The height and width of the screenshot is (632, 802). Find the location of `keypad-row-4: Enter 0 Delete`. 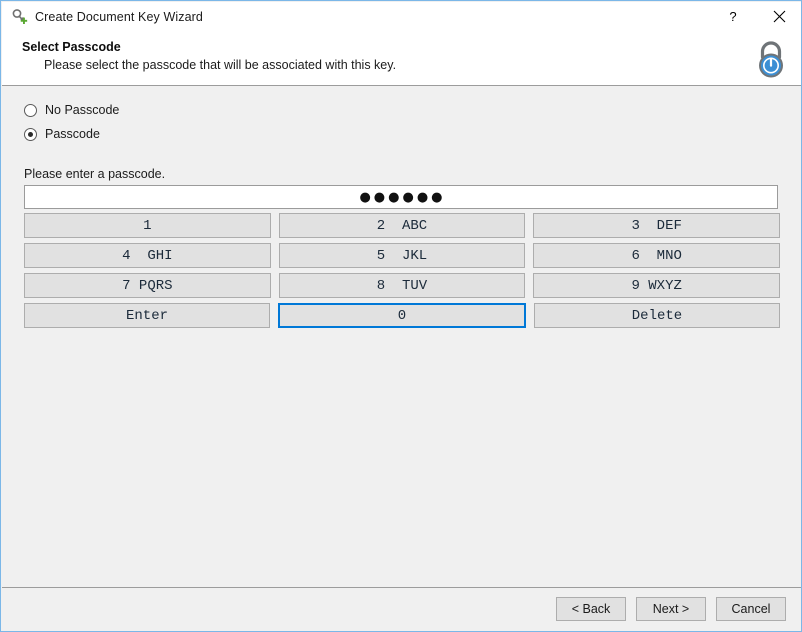

keypad-row-4: Enter 0 Delete is located at coordinates (402, 315).